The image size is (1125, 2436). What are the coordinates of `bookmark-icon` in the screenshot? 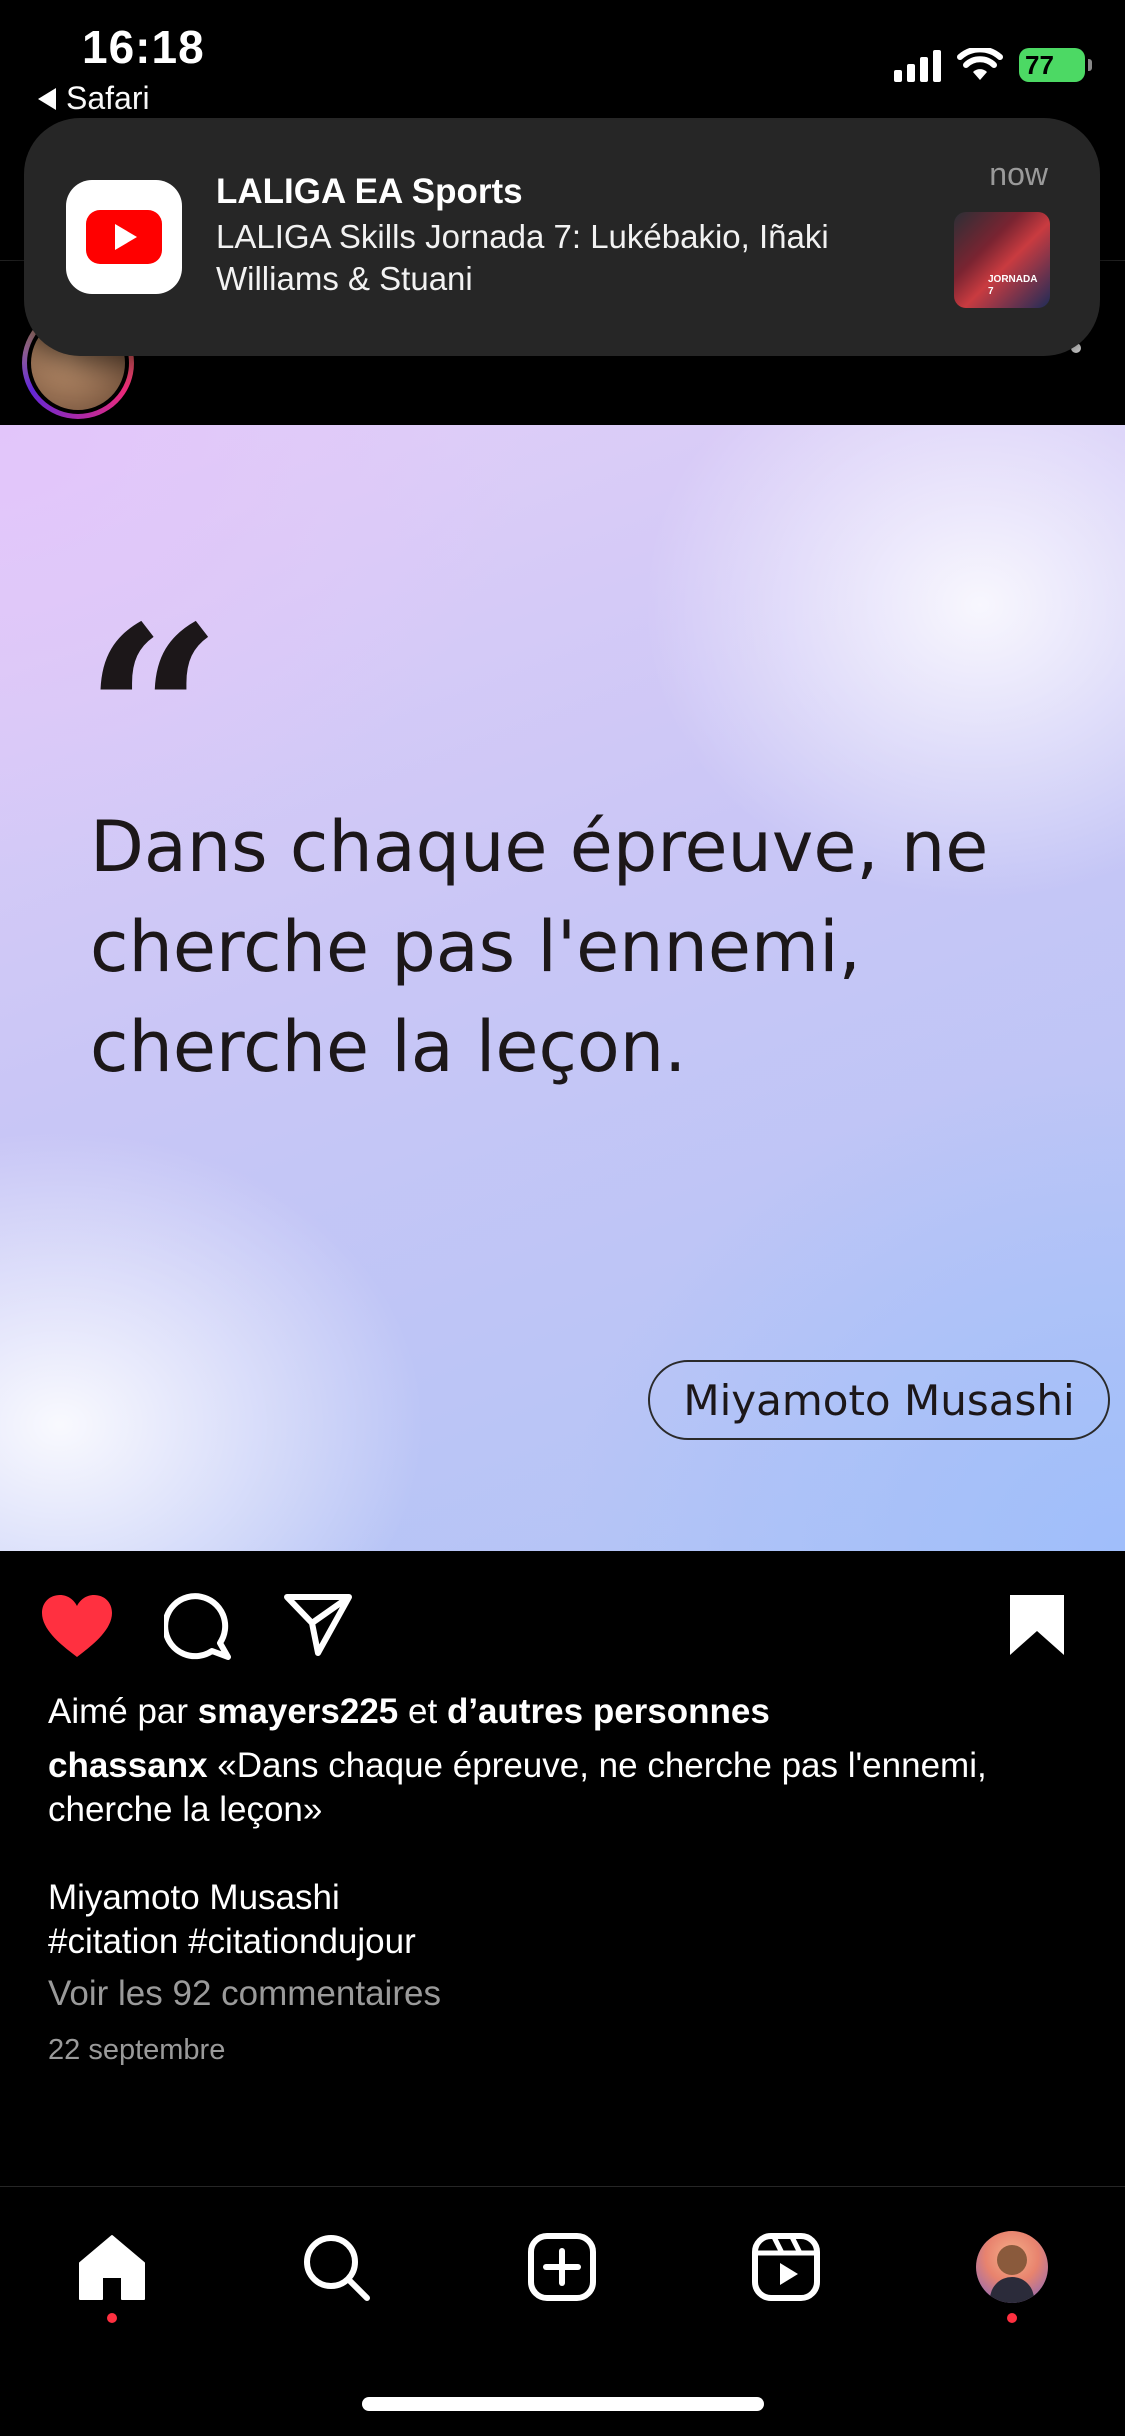 It's located at (1037, 1625).